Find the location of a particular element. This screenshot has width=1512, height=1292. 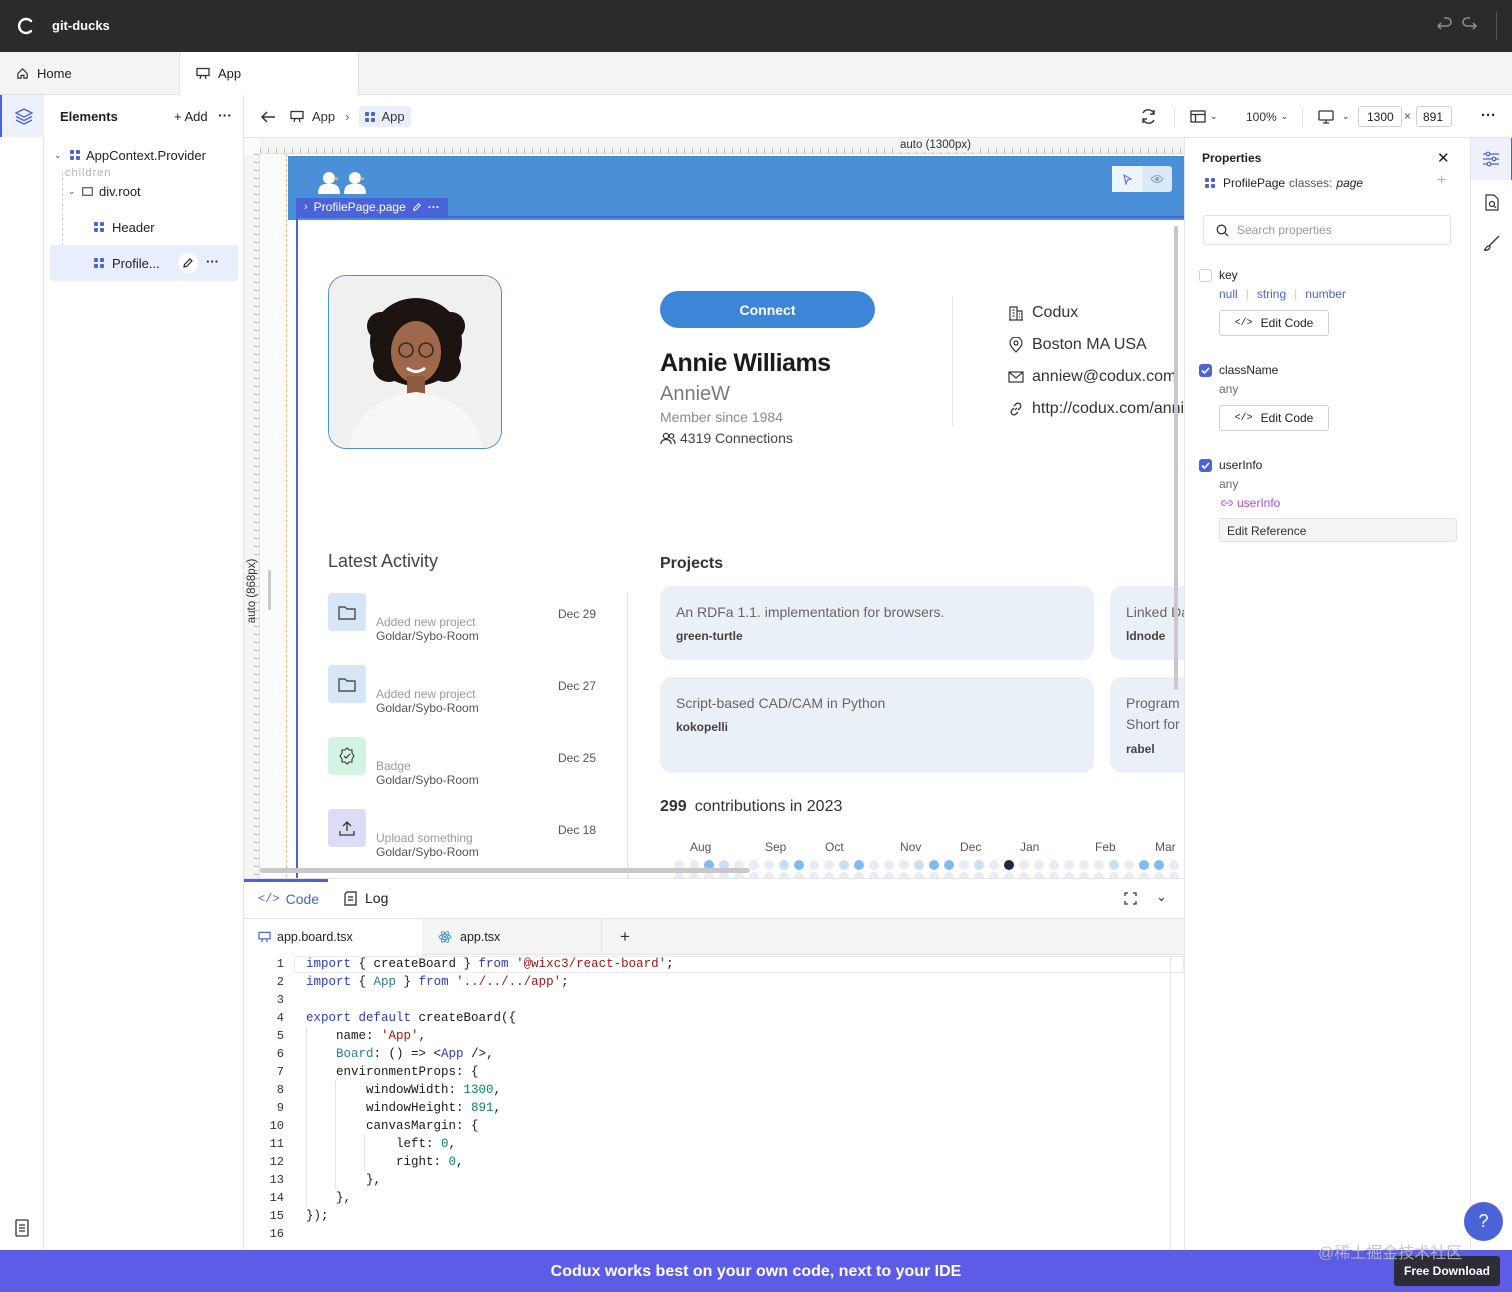

eye-icon is located at coordinates (1157, 179).